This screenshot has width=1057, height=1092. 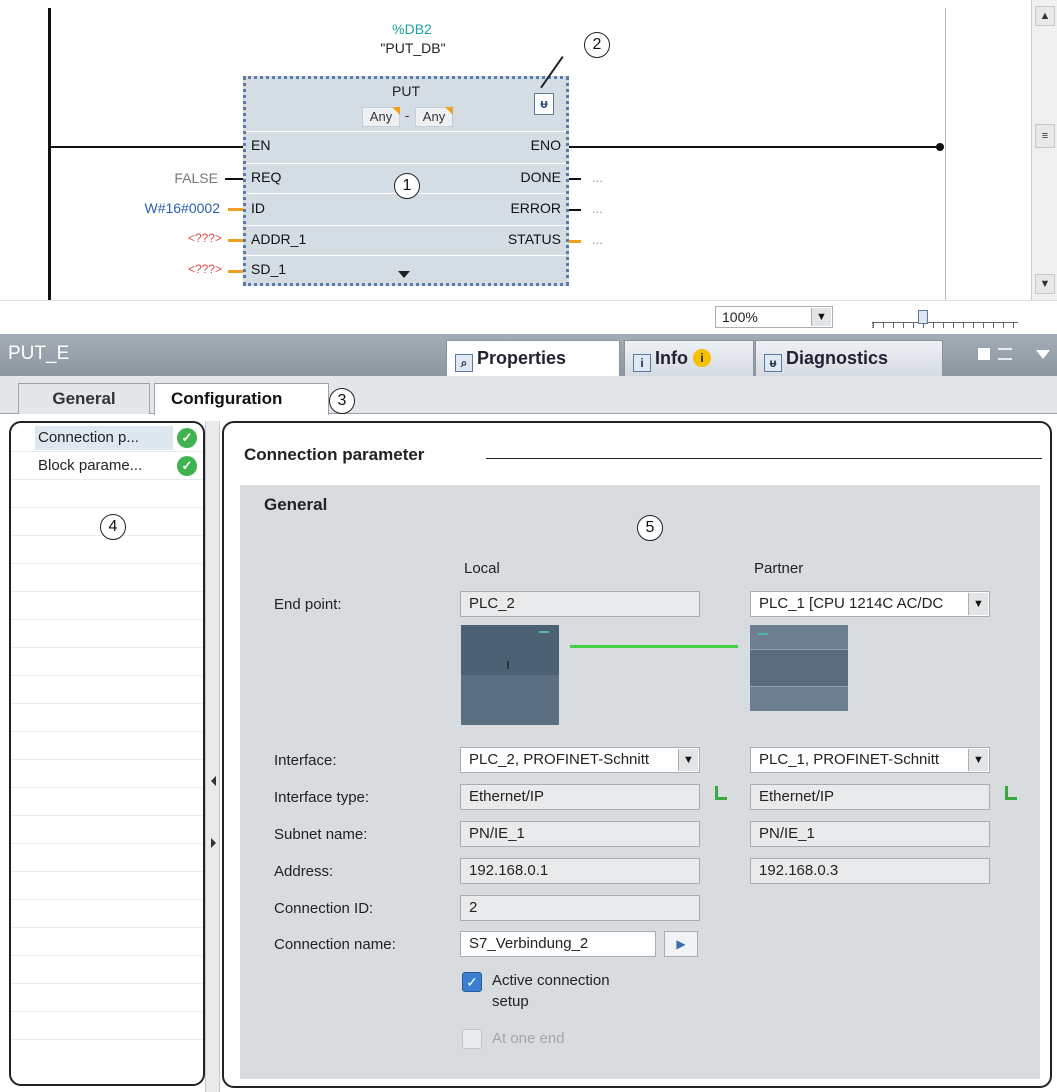 What do you see at coordinates (472, 1039) in the screenshot?
I see `one-end-checkbox` at bounding box center [472, 1039].